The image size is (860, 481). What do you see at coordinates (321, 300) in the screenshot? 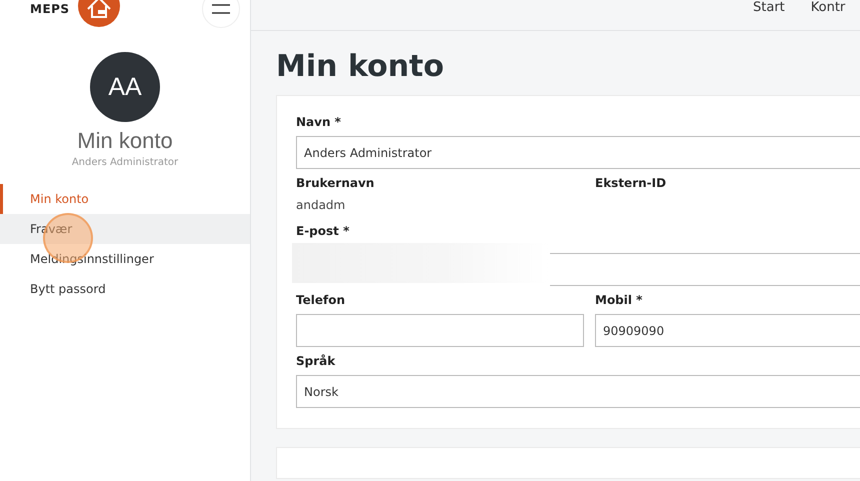
I see `field-label: Telefon` at bounding box center [321, 300].